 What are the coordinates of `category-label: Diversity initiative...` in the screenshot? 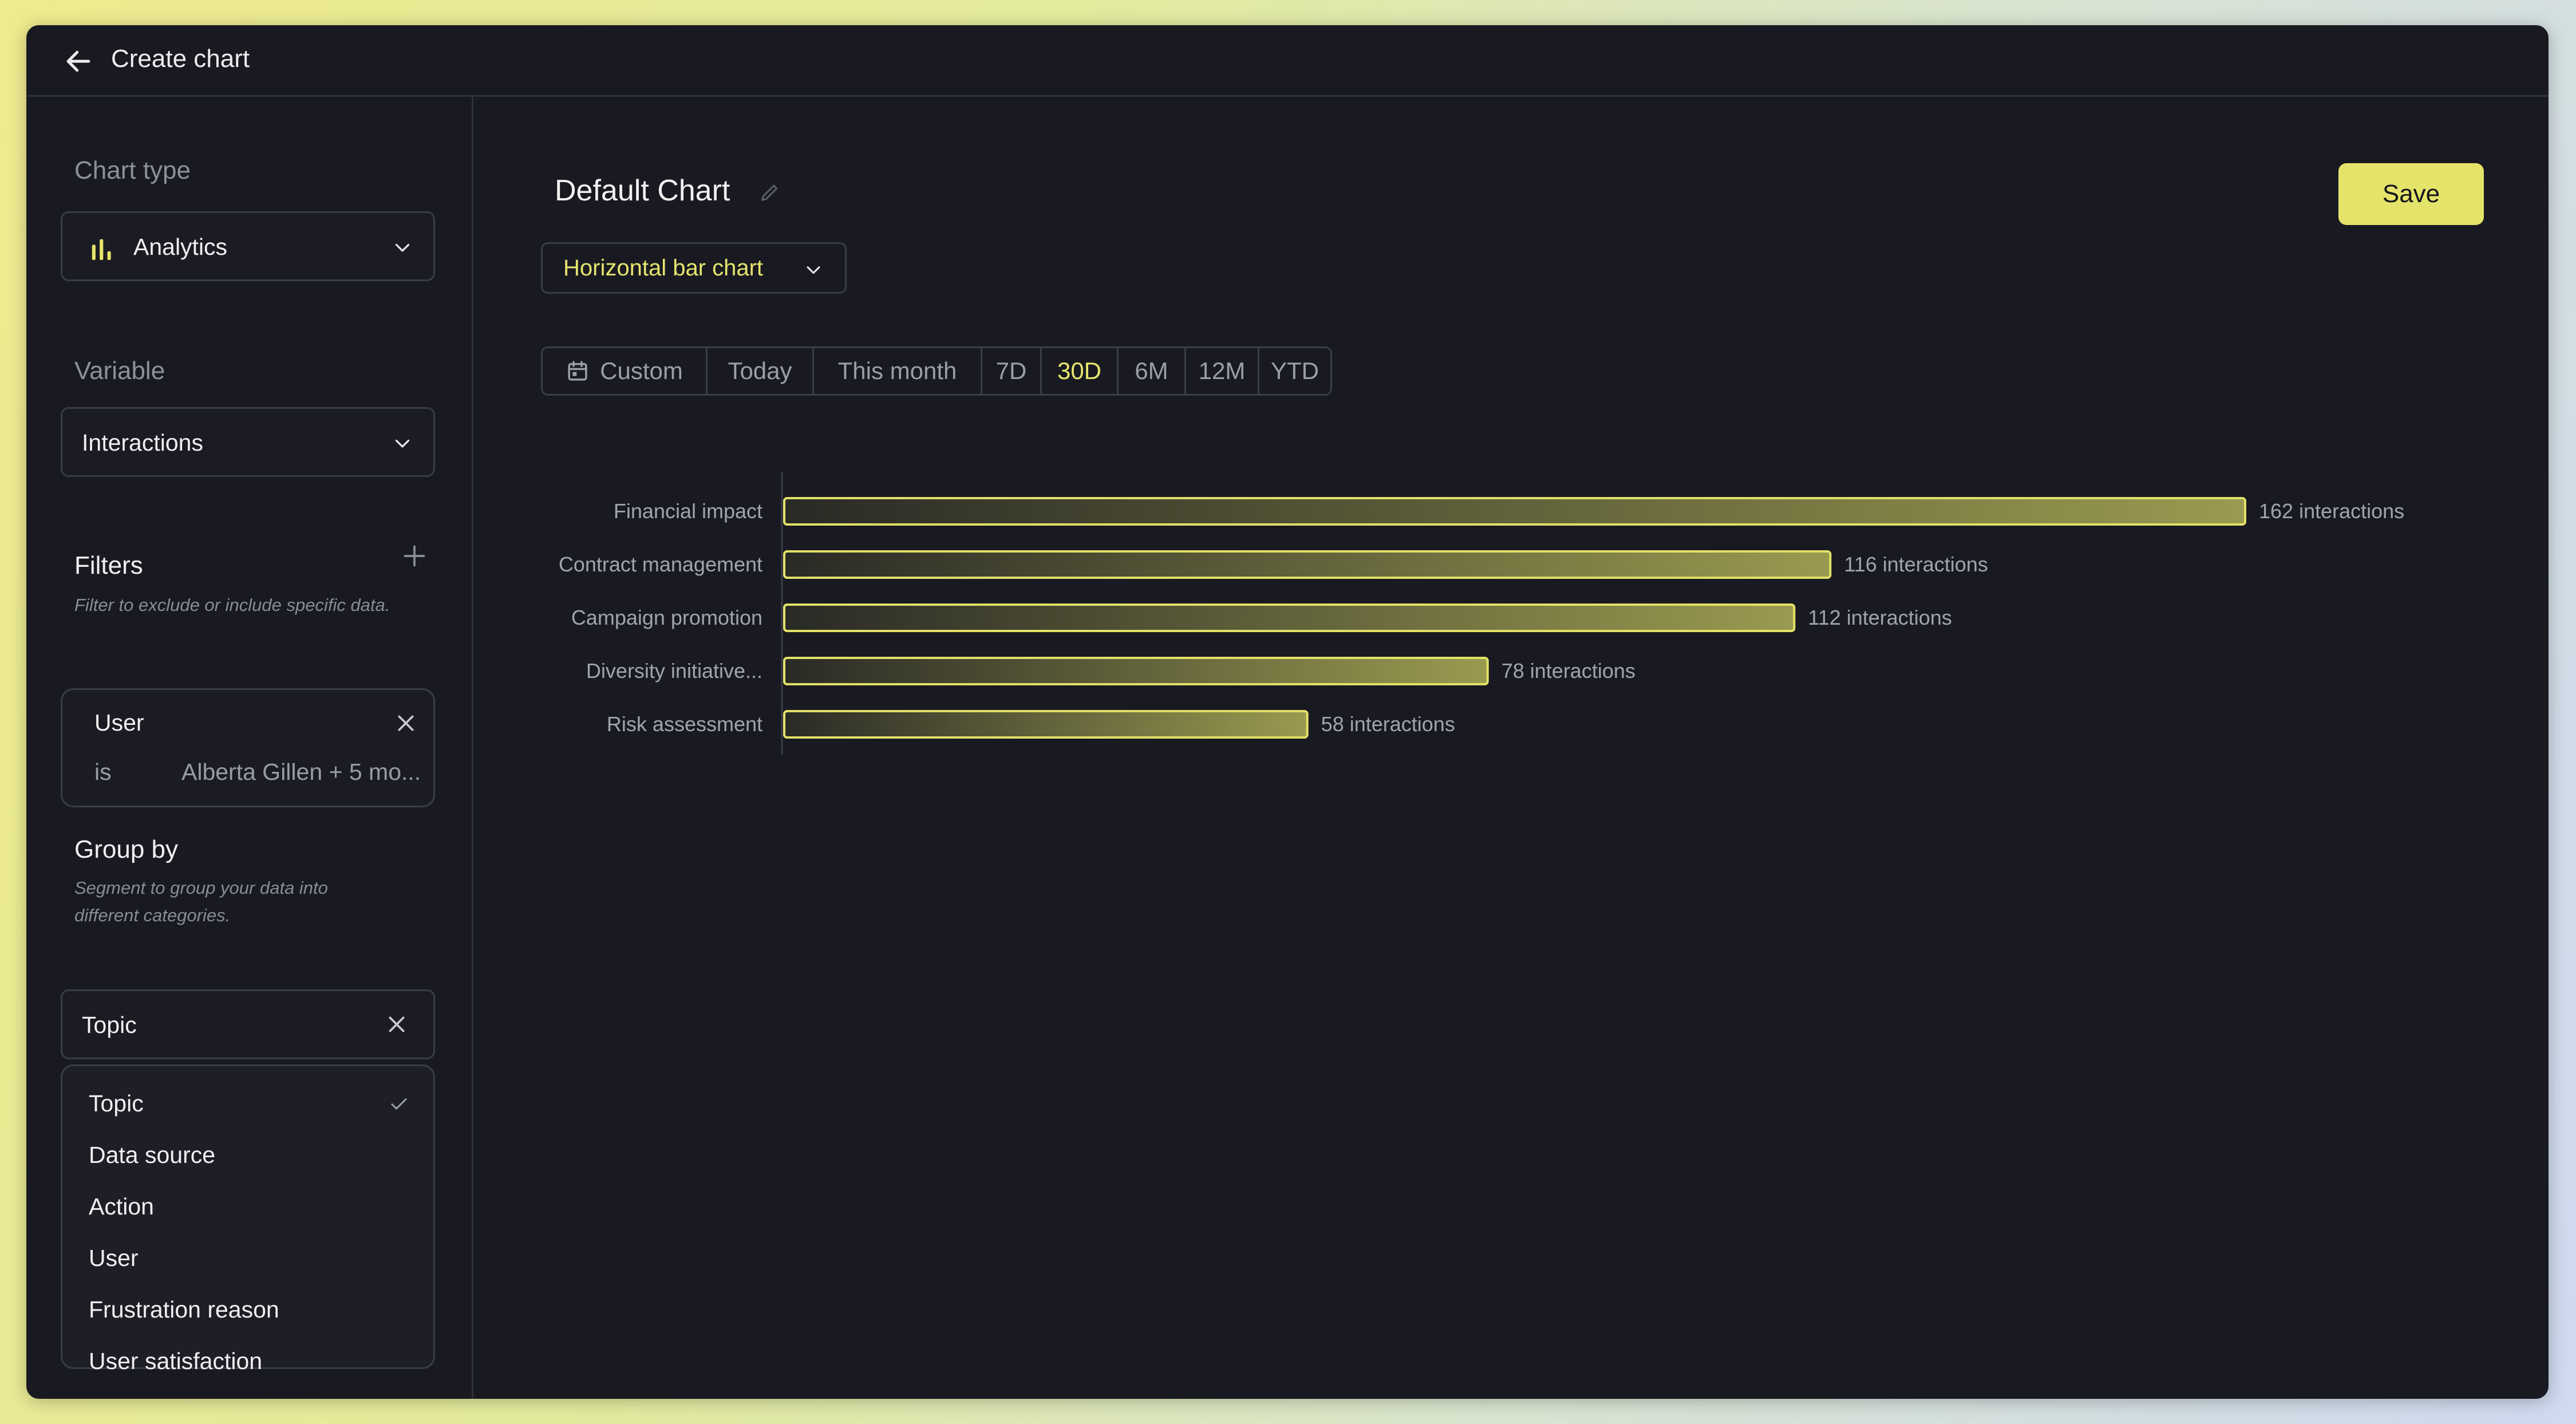 It's located at (674, 671).